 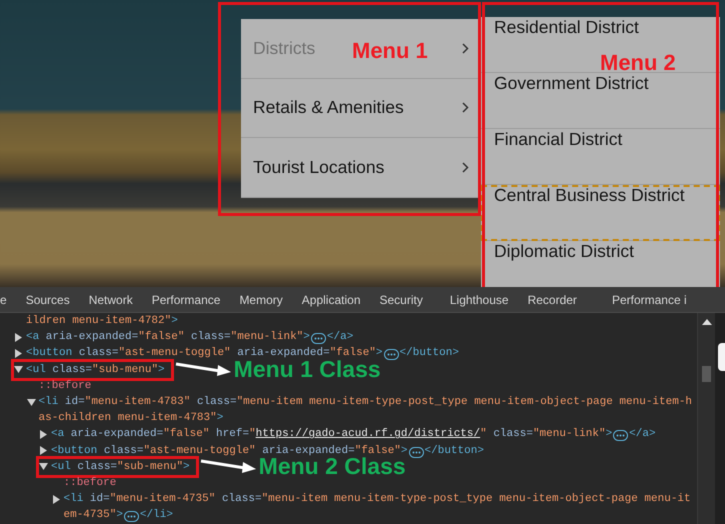 What do you see at coordinates (479, 299) in the screenshot?
I see `devtools-tab: Lighthouse` at bounding box center [479, 299].